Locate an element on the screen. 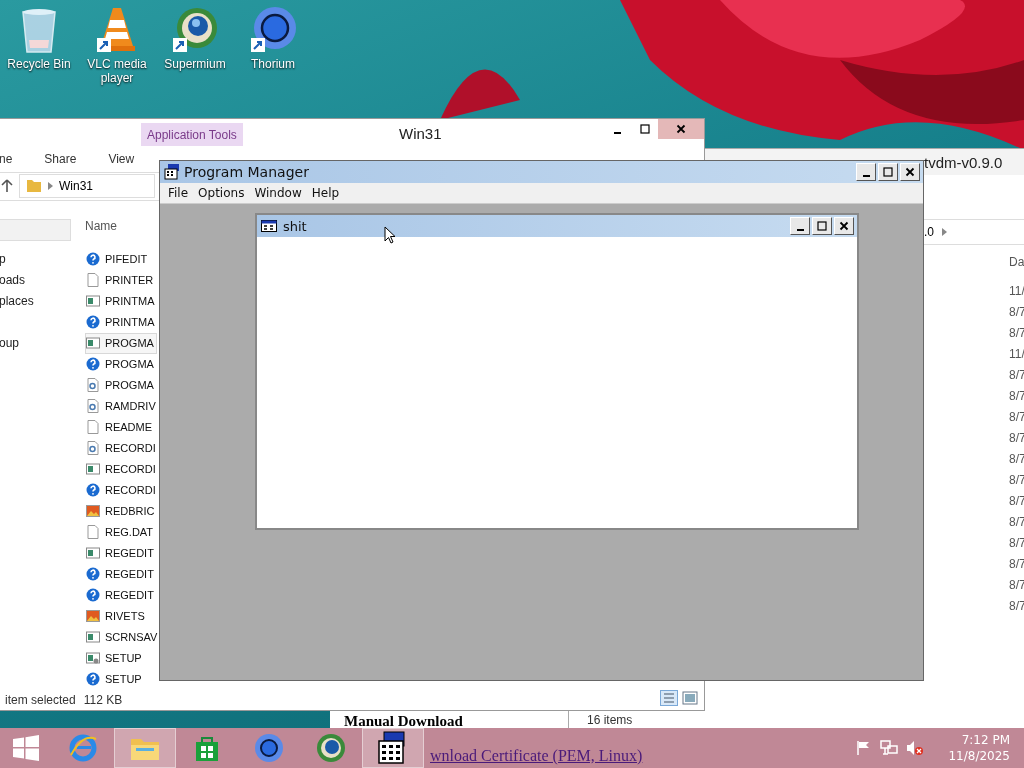 This screenshot has height=768, width=1024. address-text: .0 is located at coordinates (929, 232).